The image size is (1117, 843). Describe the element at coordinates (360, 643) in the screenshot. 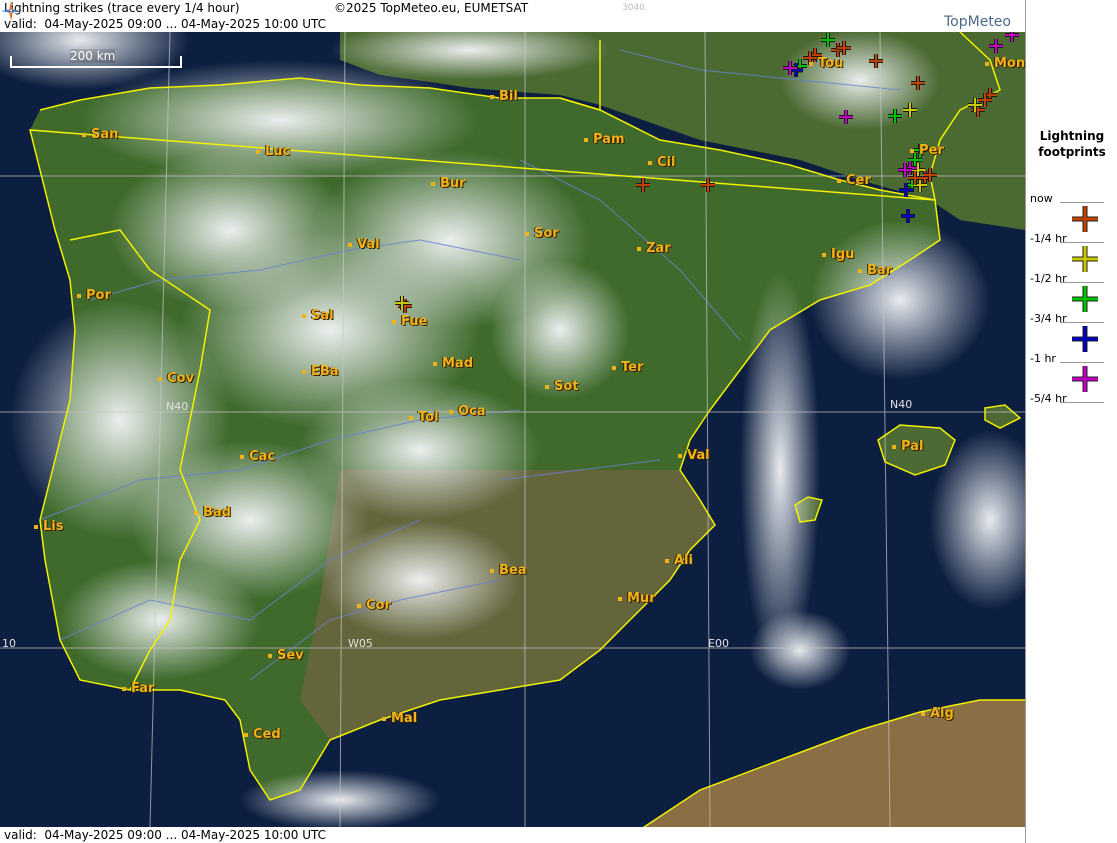

I see `grid-label: W05` at that location.